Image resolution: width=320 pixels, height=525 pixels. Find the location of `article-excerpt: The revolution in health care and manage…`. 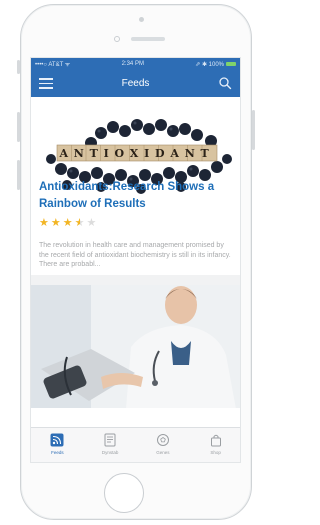

article-excerpt: The revolution in health care and manage… is located at coordinates (137, 255).